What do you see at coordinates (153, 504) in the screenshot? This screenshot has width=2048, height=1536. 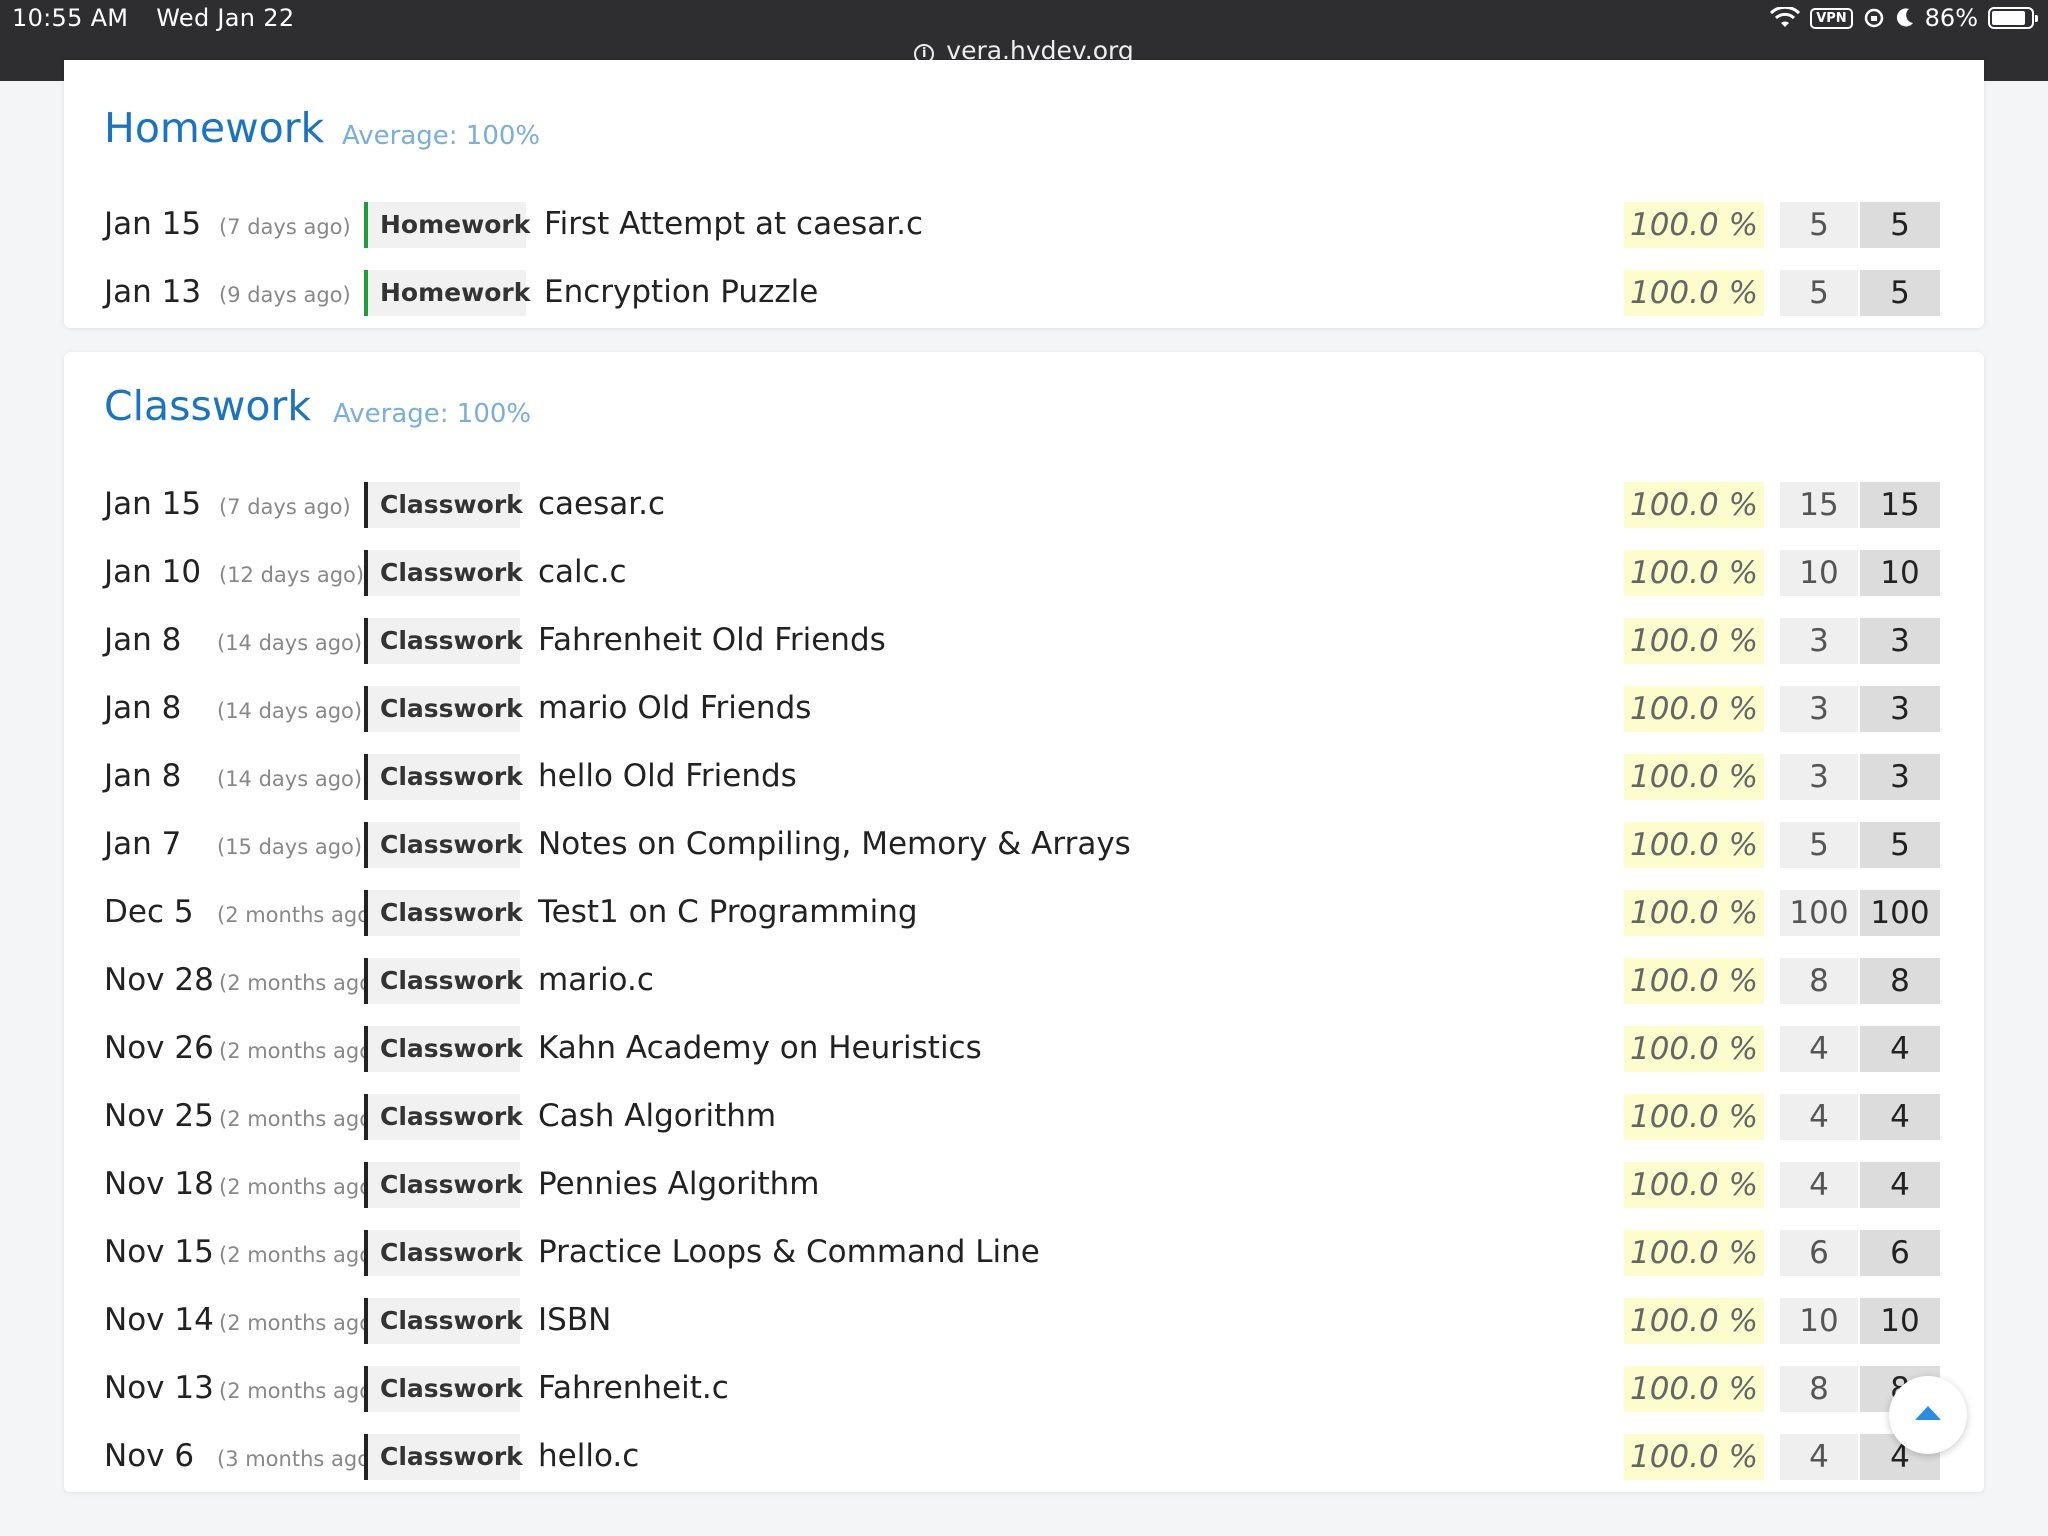 I see `assignment-date: Jan 15` at bounding box center [153, 504].